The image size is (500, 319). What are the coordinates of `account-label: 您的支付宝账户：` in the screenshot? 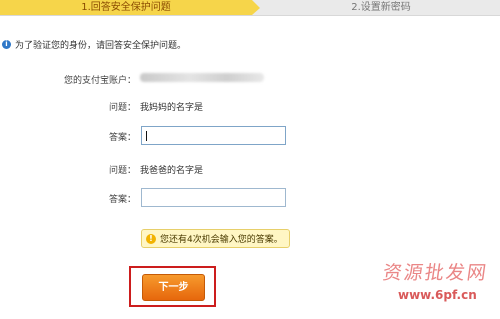 It's located at (99, 81).